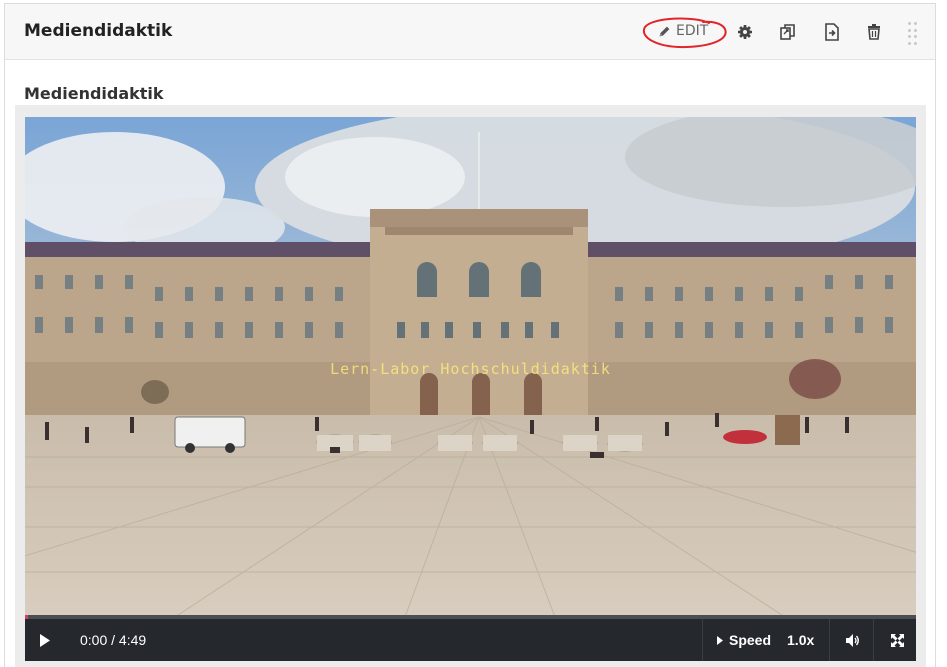  I want to click on speed-button: Speed 1.0x, so click(765, 640).